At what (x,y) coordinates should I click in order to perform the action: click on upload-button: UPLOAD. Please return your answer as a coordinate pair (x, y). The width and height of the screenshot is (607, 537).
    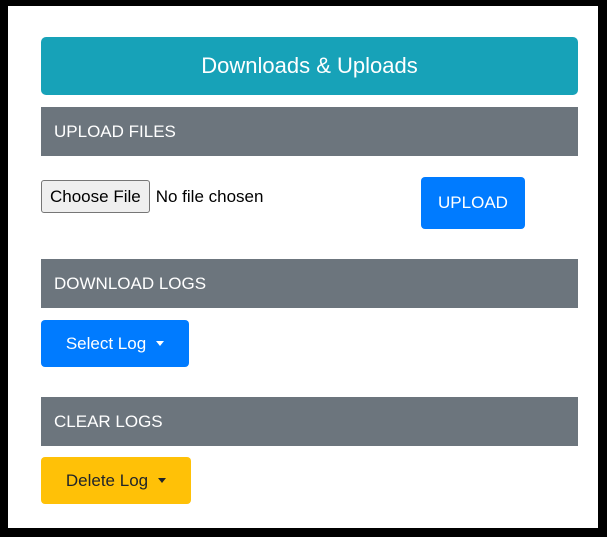
    Looking at the image, I should click on (473, 203).